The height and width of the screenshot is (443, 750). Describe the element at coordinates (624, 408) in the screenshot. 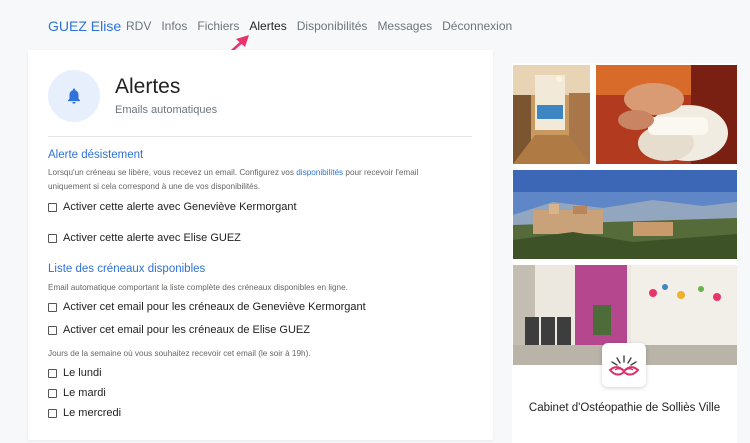

I see `cabinet-name: Cabinet d'Ostéopathie de Solliès Ville` at that location.